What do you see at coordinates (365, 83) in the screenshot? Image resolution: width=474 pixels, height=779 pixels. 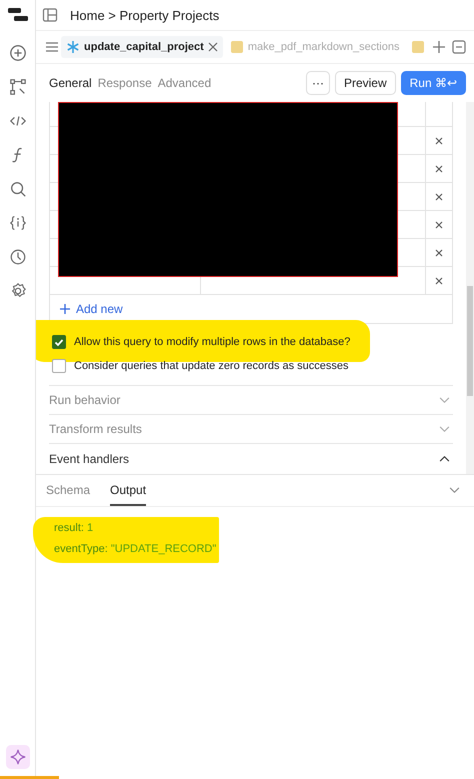 I see `preview-button: Preview` at bounding box center [365, 83].